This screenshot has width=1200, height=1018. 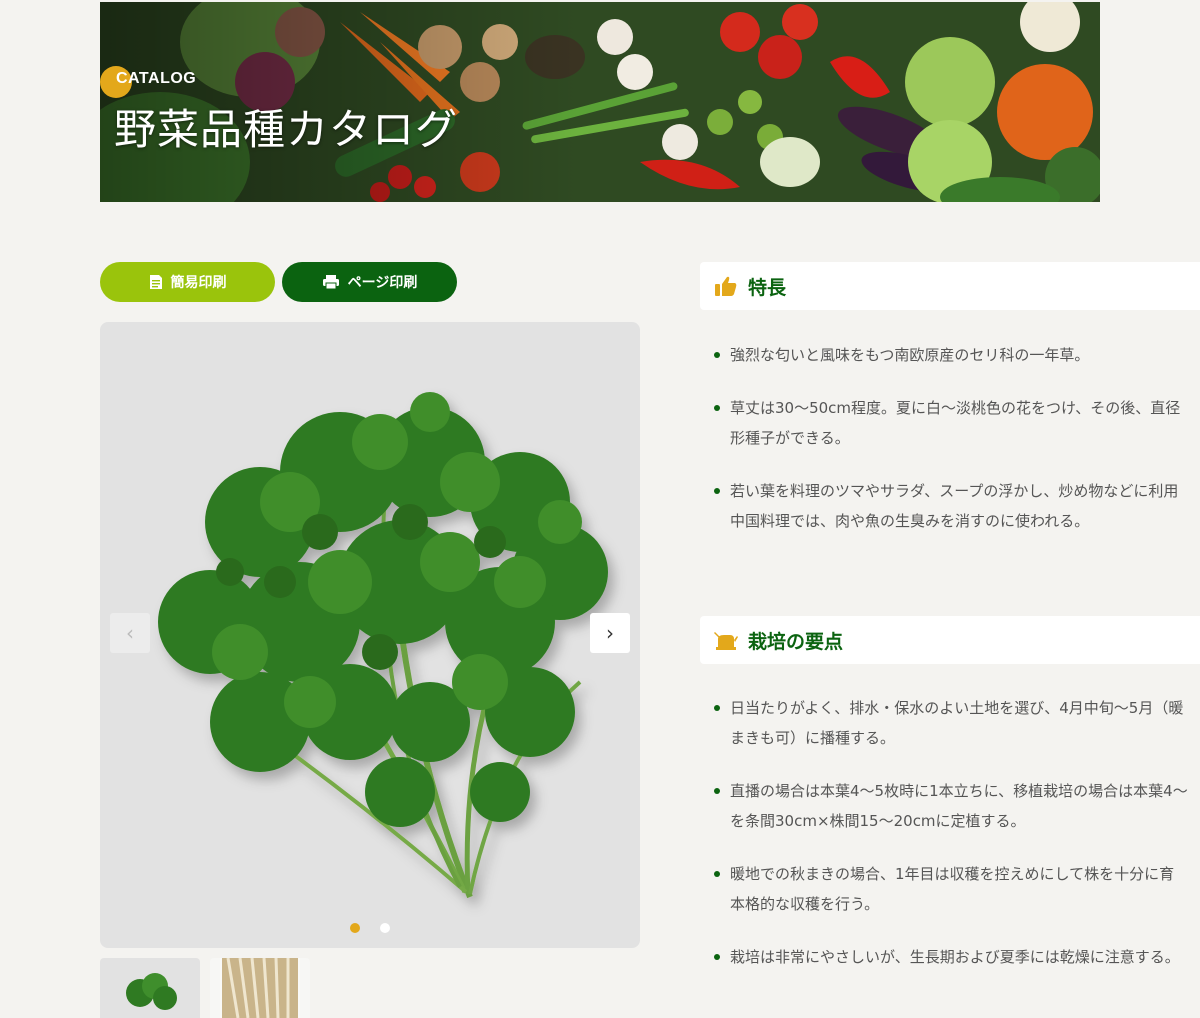 I want to click on printer-icon, so click(x=331, y=282).